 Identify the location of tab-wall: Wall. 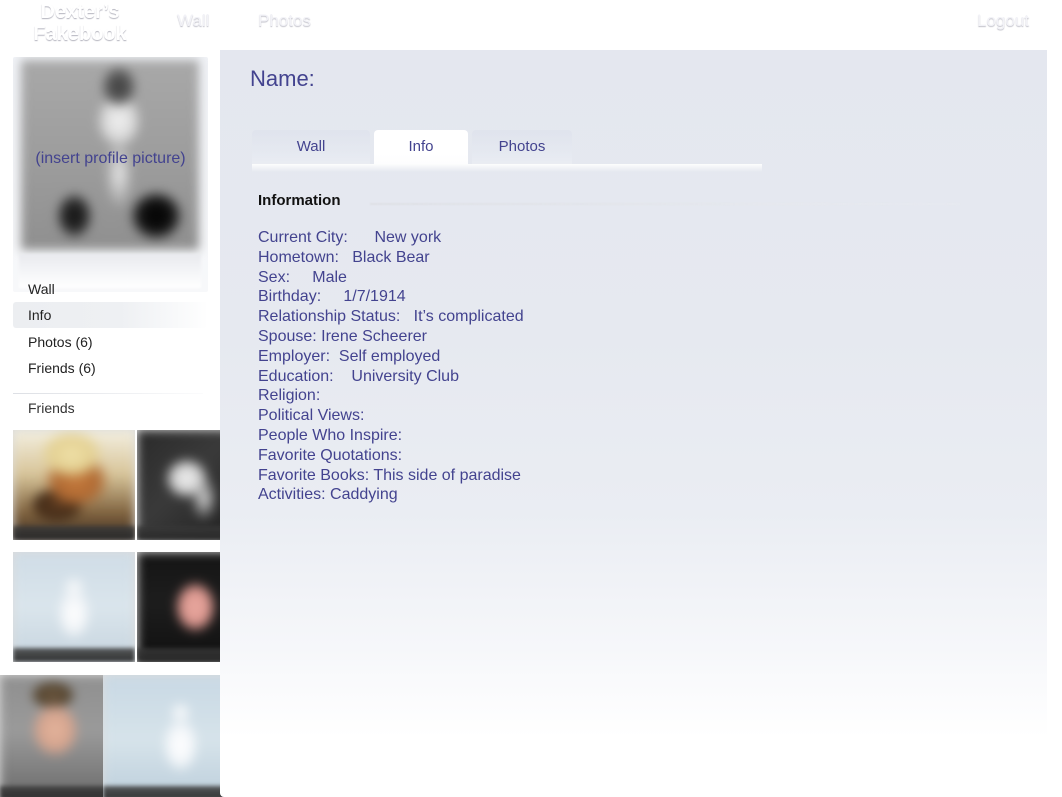
(311, 147).